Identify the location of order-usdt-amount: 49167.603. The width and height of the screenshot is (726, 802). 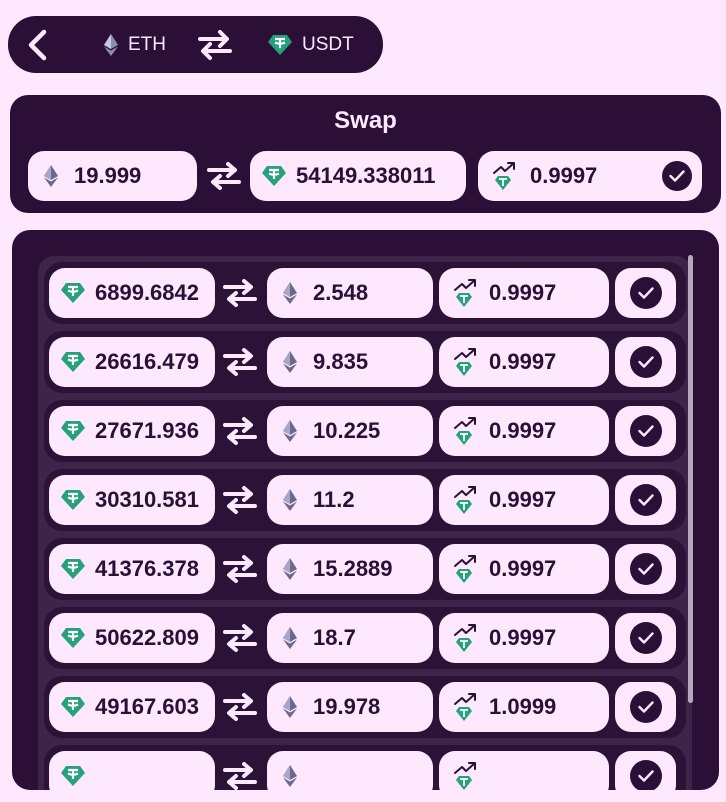
(132, 707).